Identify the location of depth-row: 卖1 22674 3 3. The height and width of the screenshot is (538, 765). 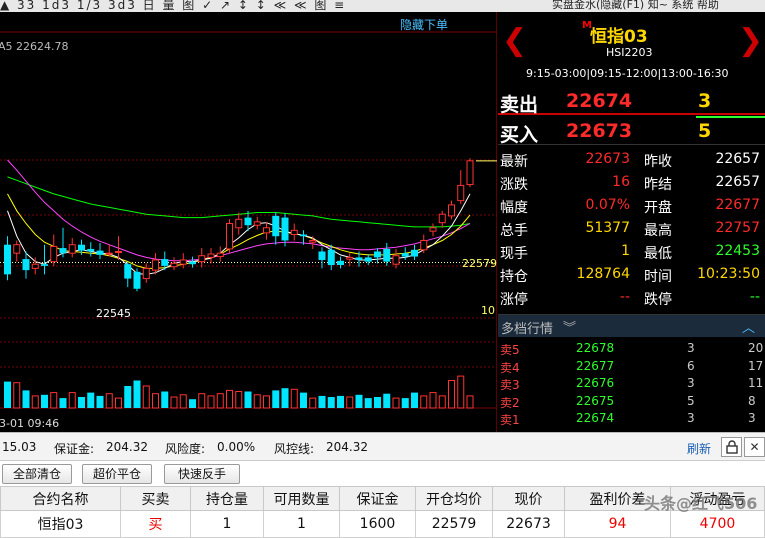
(631, 419).